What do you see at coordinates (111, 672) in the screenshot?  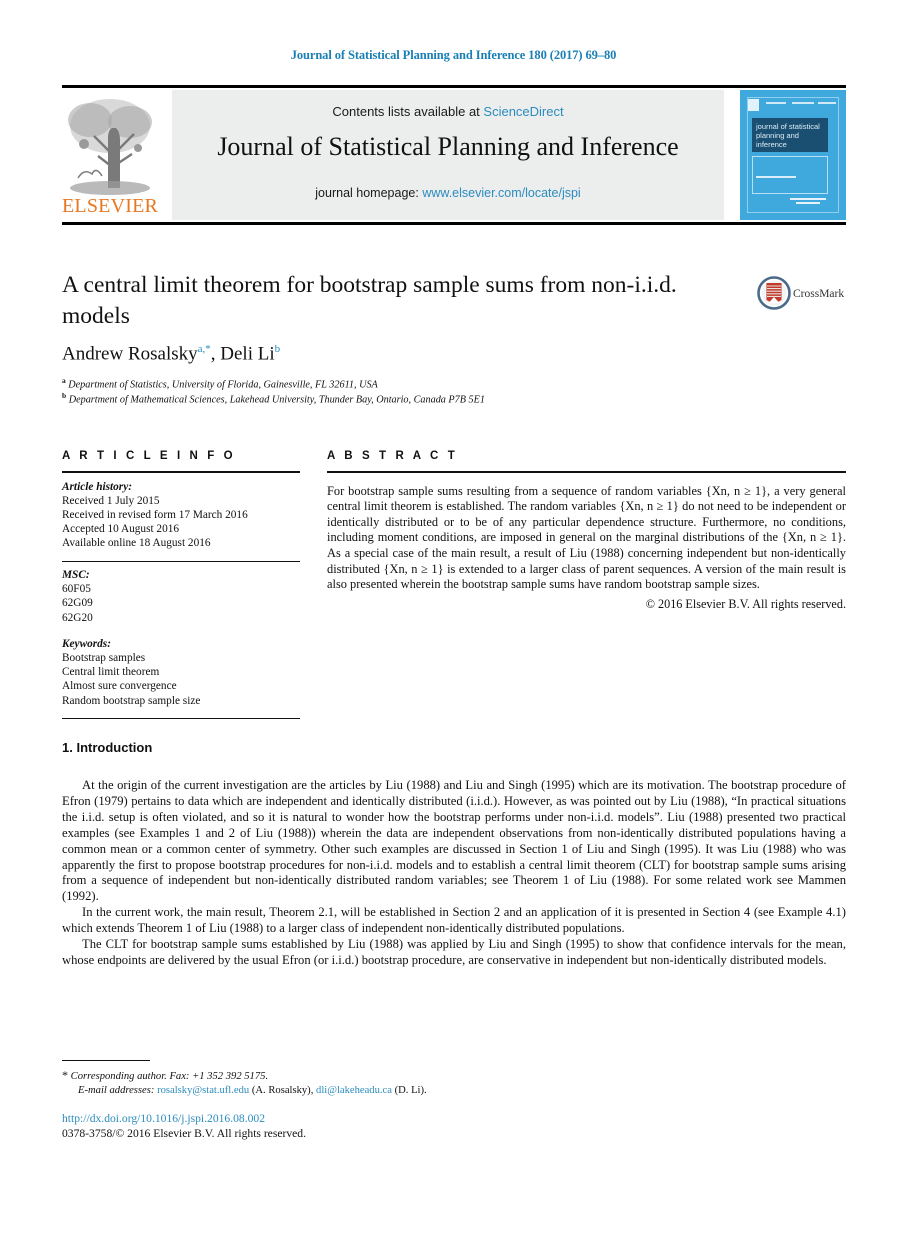 I see `keyword-item: Central limit theorem` at bounding box center [111, 672].